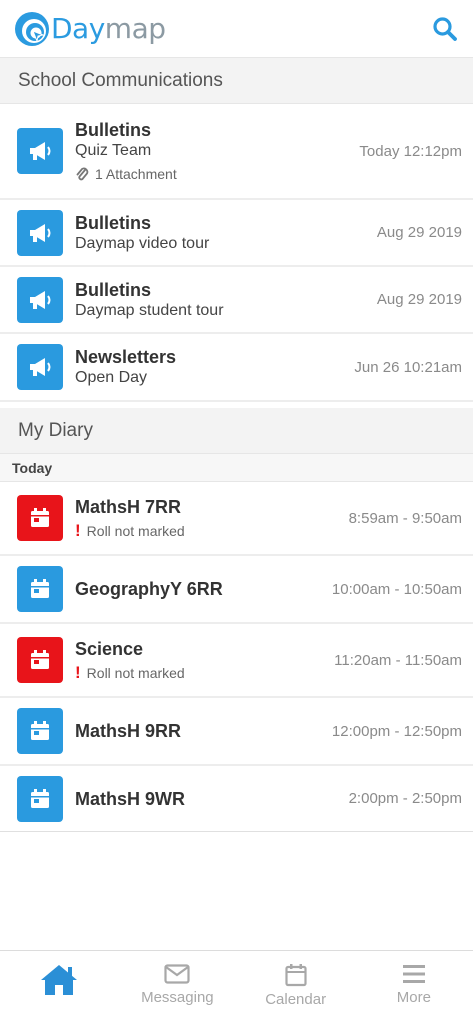 The image size is (473, 1024). Describe the element at coordinates (413, 997) in the screenshot. I see `tab-more-label: More` at that location.